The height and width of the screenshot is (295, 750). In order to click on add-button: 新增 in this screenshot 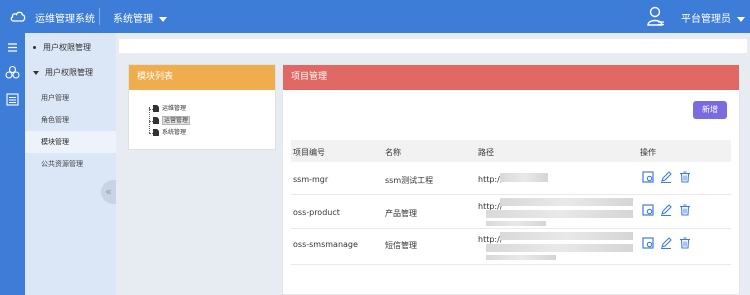, I will do `click(710, 110)`.